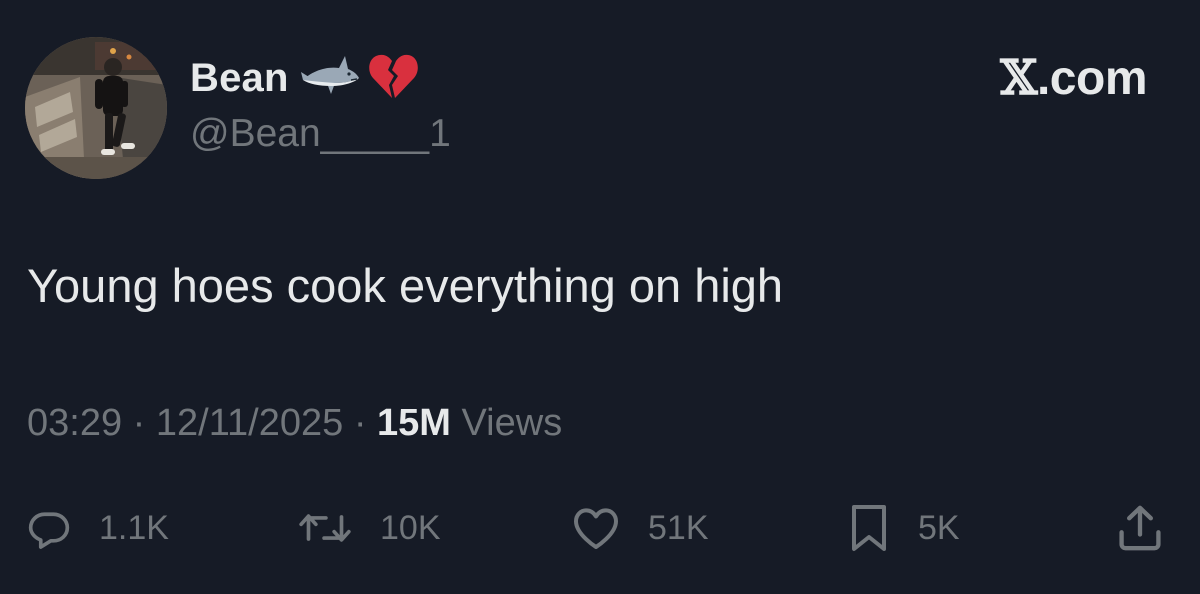 The width and height of the screenshot is (1200, 594). Describe the element at coordinates (414, 423) in the screenshot. I see `views-count: 15M` at that location.